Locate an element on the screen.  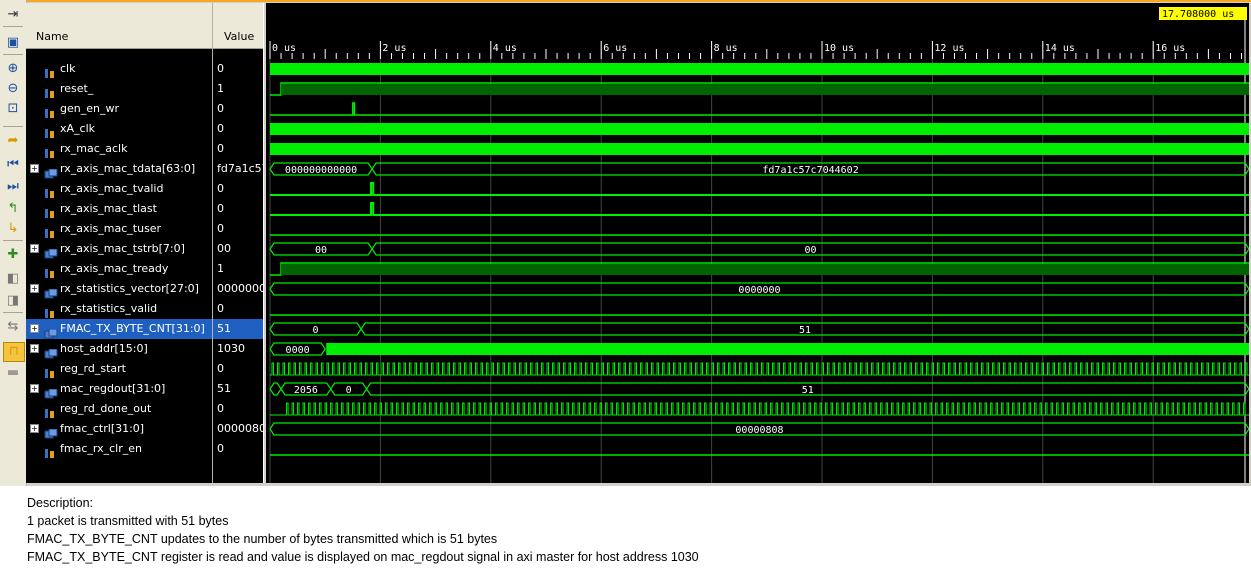
signal-name: FMAC_TX_BYTE_CNT[31:0] is located at coordinates (132, 328).